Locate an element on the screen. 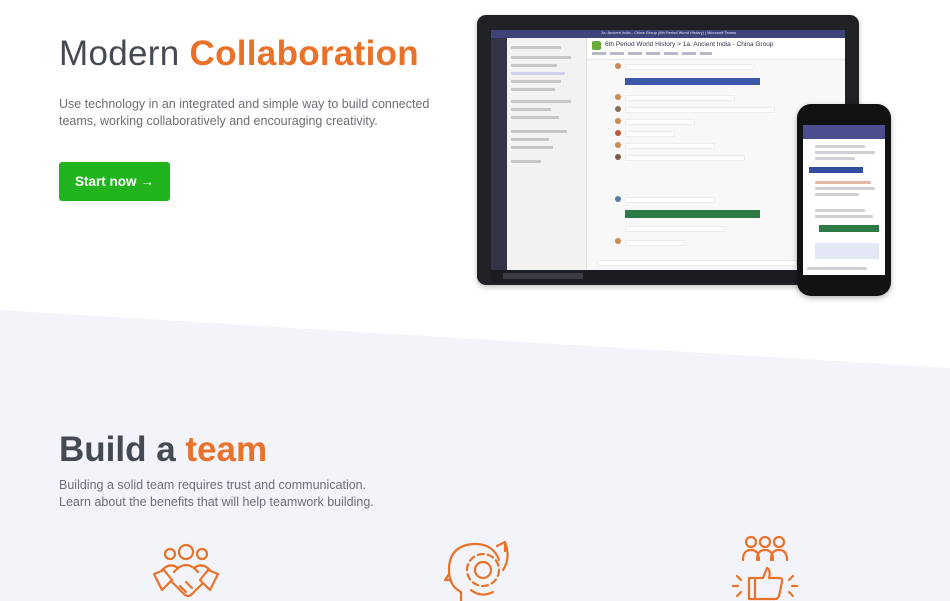 This screenshot has height=601, width=950. phone-screen is located at coordinates (844, 200).